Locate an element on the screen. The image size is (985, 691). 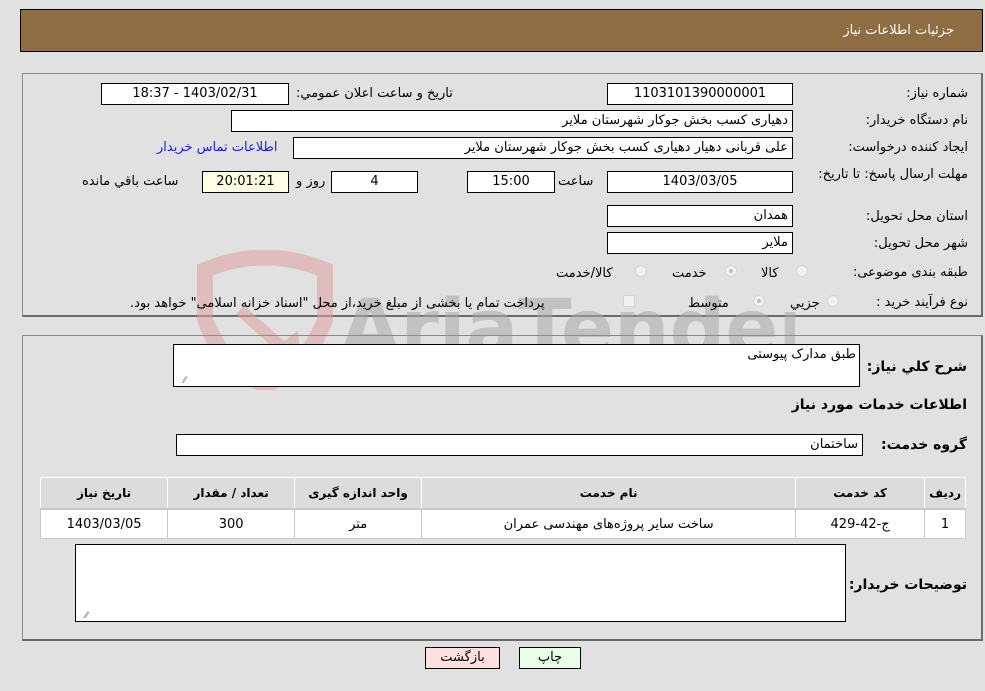
category-option-goods: کالا is located at coordinates (770, 273).